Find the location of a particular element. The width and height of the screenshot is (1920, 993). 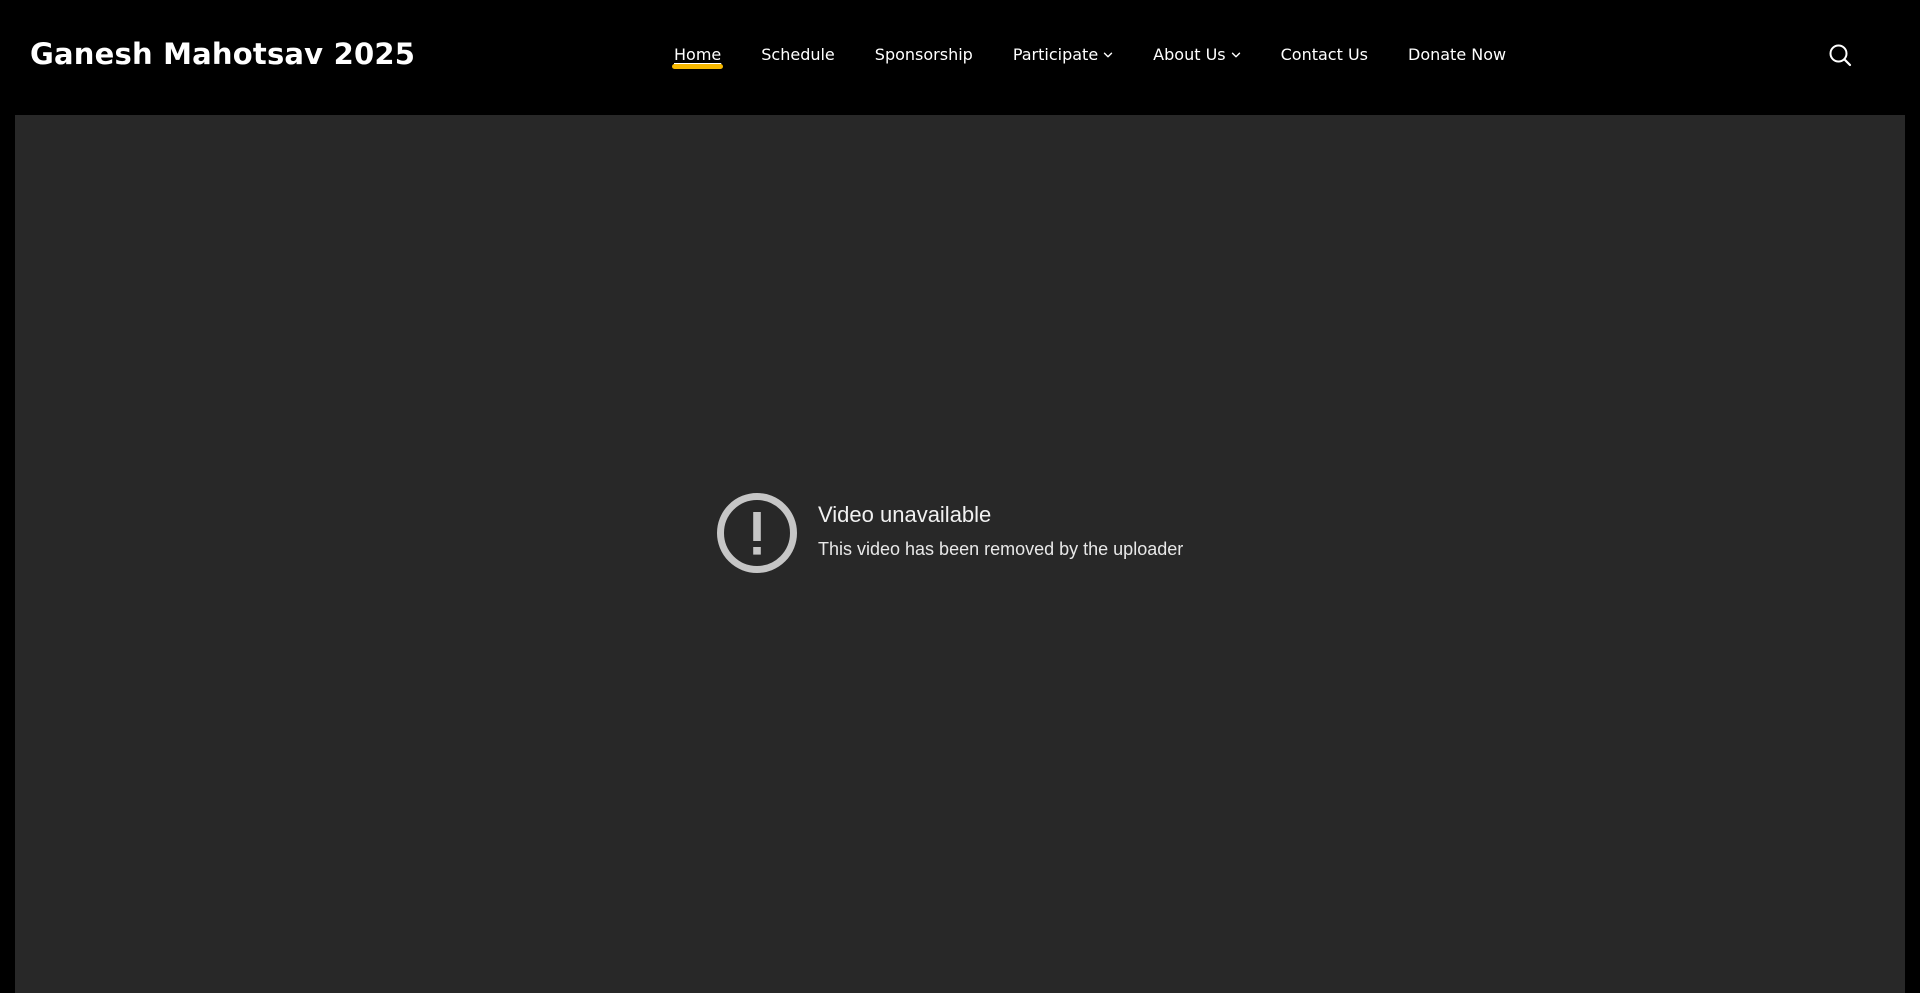

nav-item-schedule: Schedule is located at coordinates (798, 55).